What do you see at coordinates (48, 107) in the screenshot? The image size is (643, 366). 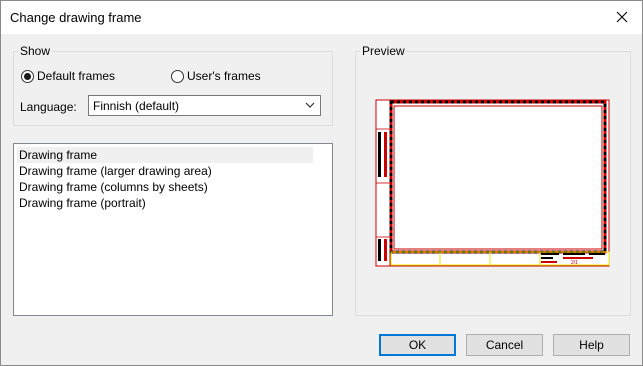 I see `language-label: Language:` at bounding box center [48, 107].